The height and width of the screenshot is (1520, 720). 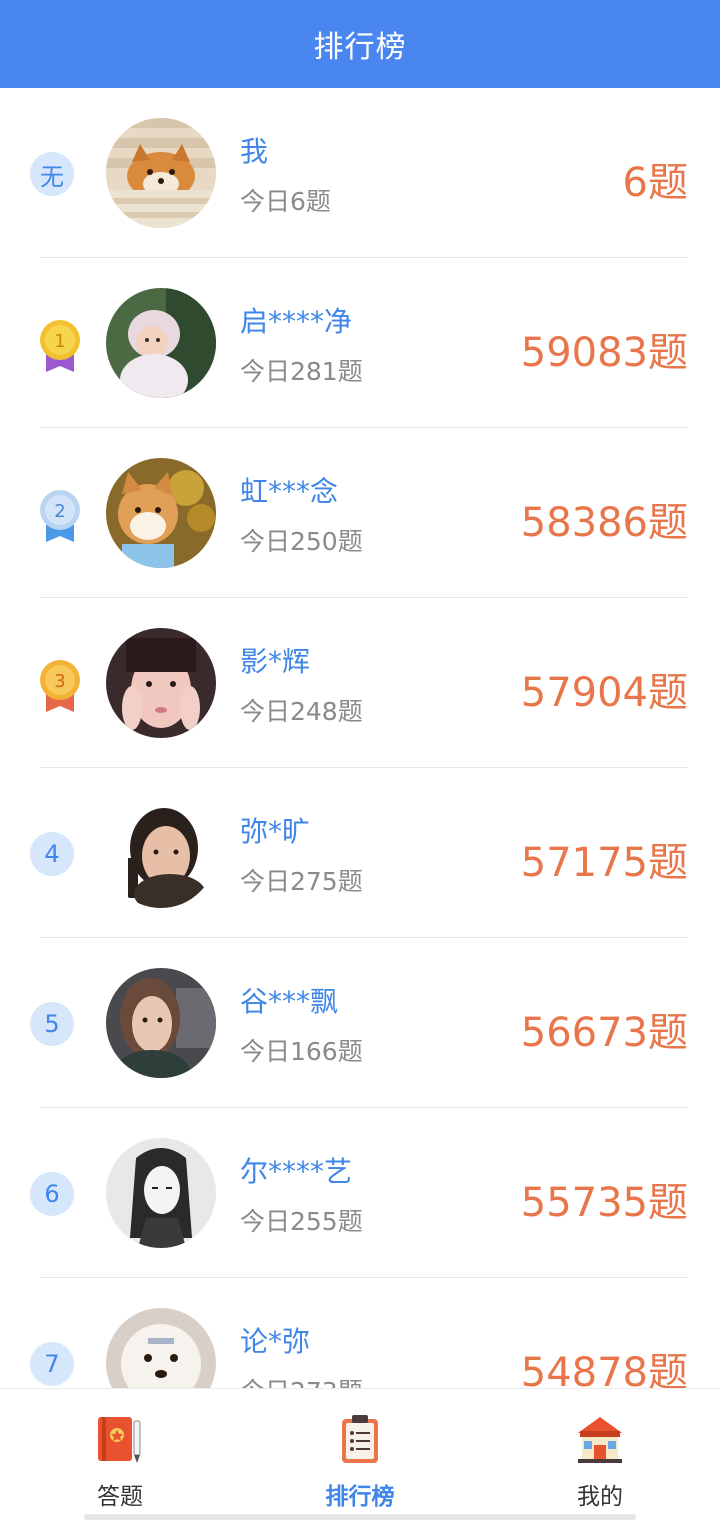 I want to click on today-count: 今日6题, so click(x=285, y=201).